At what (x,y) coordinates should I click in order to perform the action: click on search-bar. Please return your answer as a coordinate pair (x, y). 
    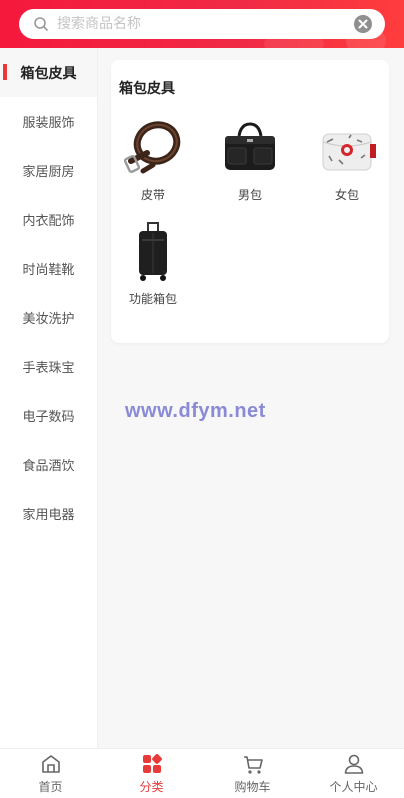
    Looking at the image, I should click on (202, 24).